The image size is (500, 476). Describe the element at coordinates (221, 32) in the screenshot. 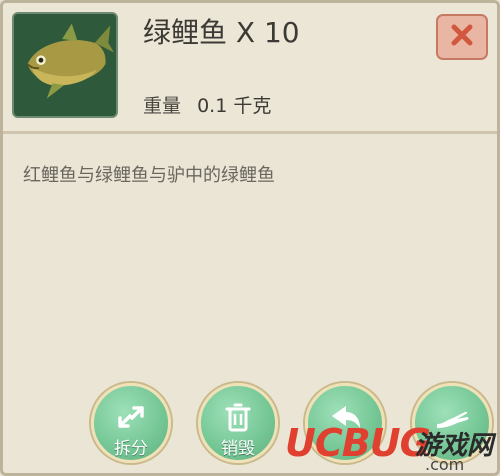

I see `item-title: 绿鲤鱼 X 10` at that location.